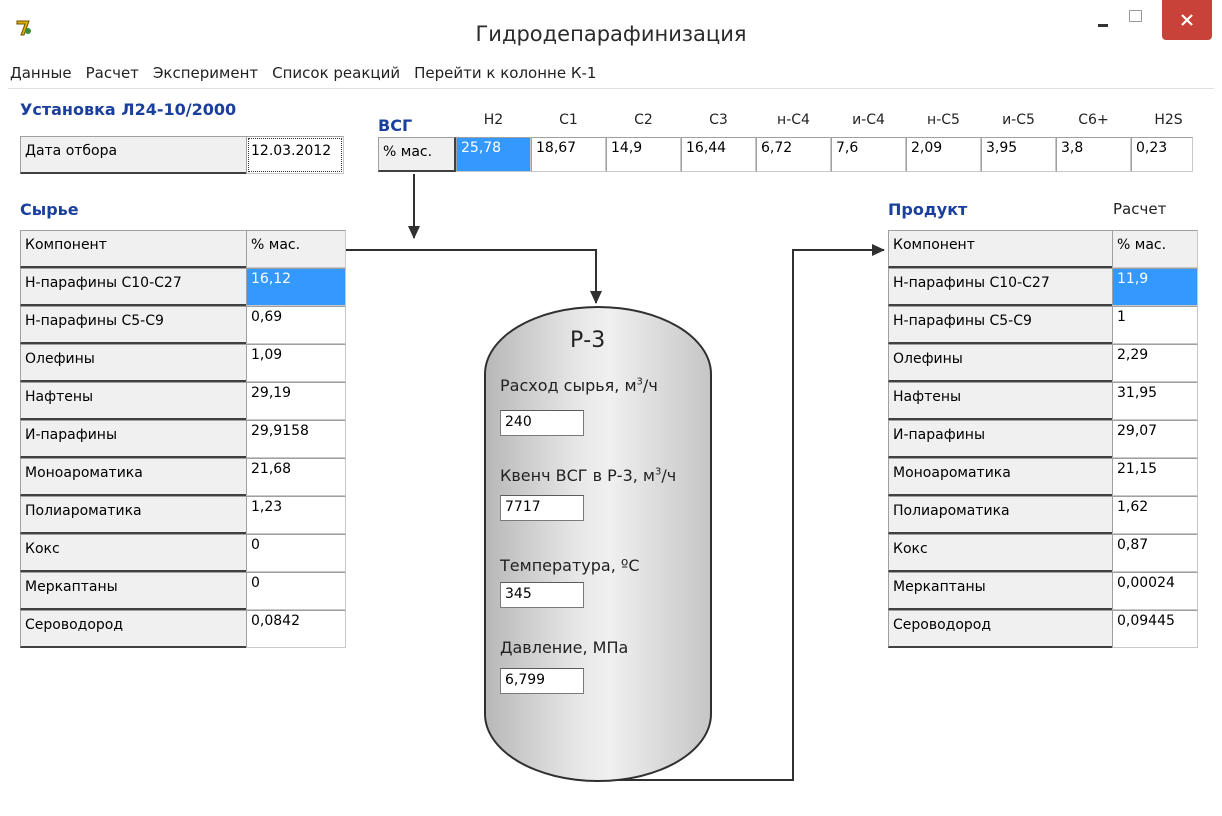  What do you see at coordinates (564, 647) in the screenshot?
I see `pressure-label: Давление, МПа` at bounding box center [564, 647].